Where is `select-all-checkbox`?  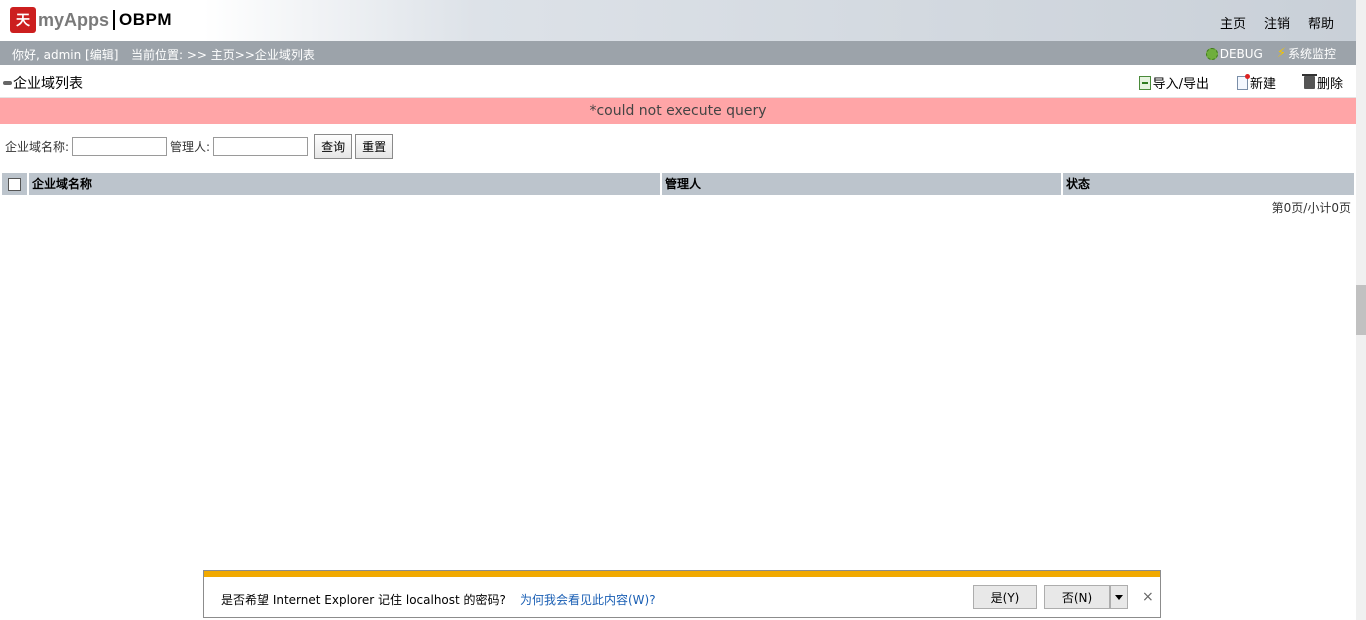 select-all-checkbox is located at coordinates (14, 184).